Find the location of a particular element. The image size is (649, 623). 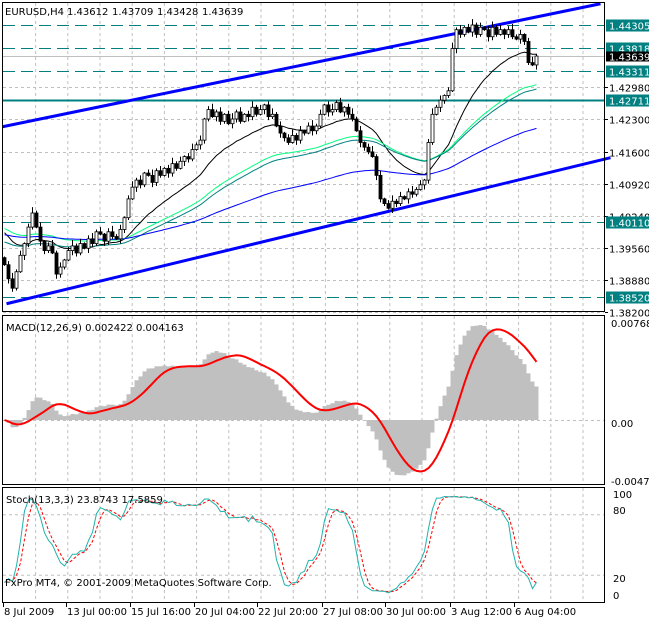

price-axis-label: 1.39560 is located at coordinates (629, 250).